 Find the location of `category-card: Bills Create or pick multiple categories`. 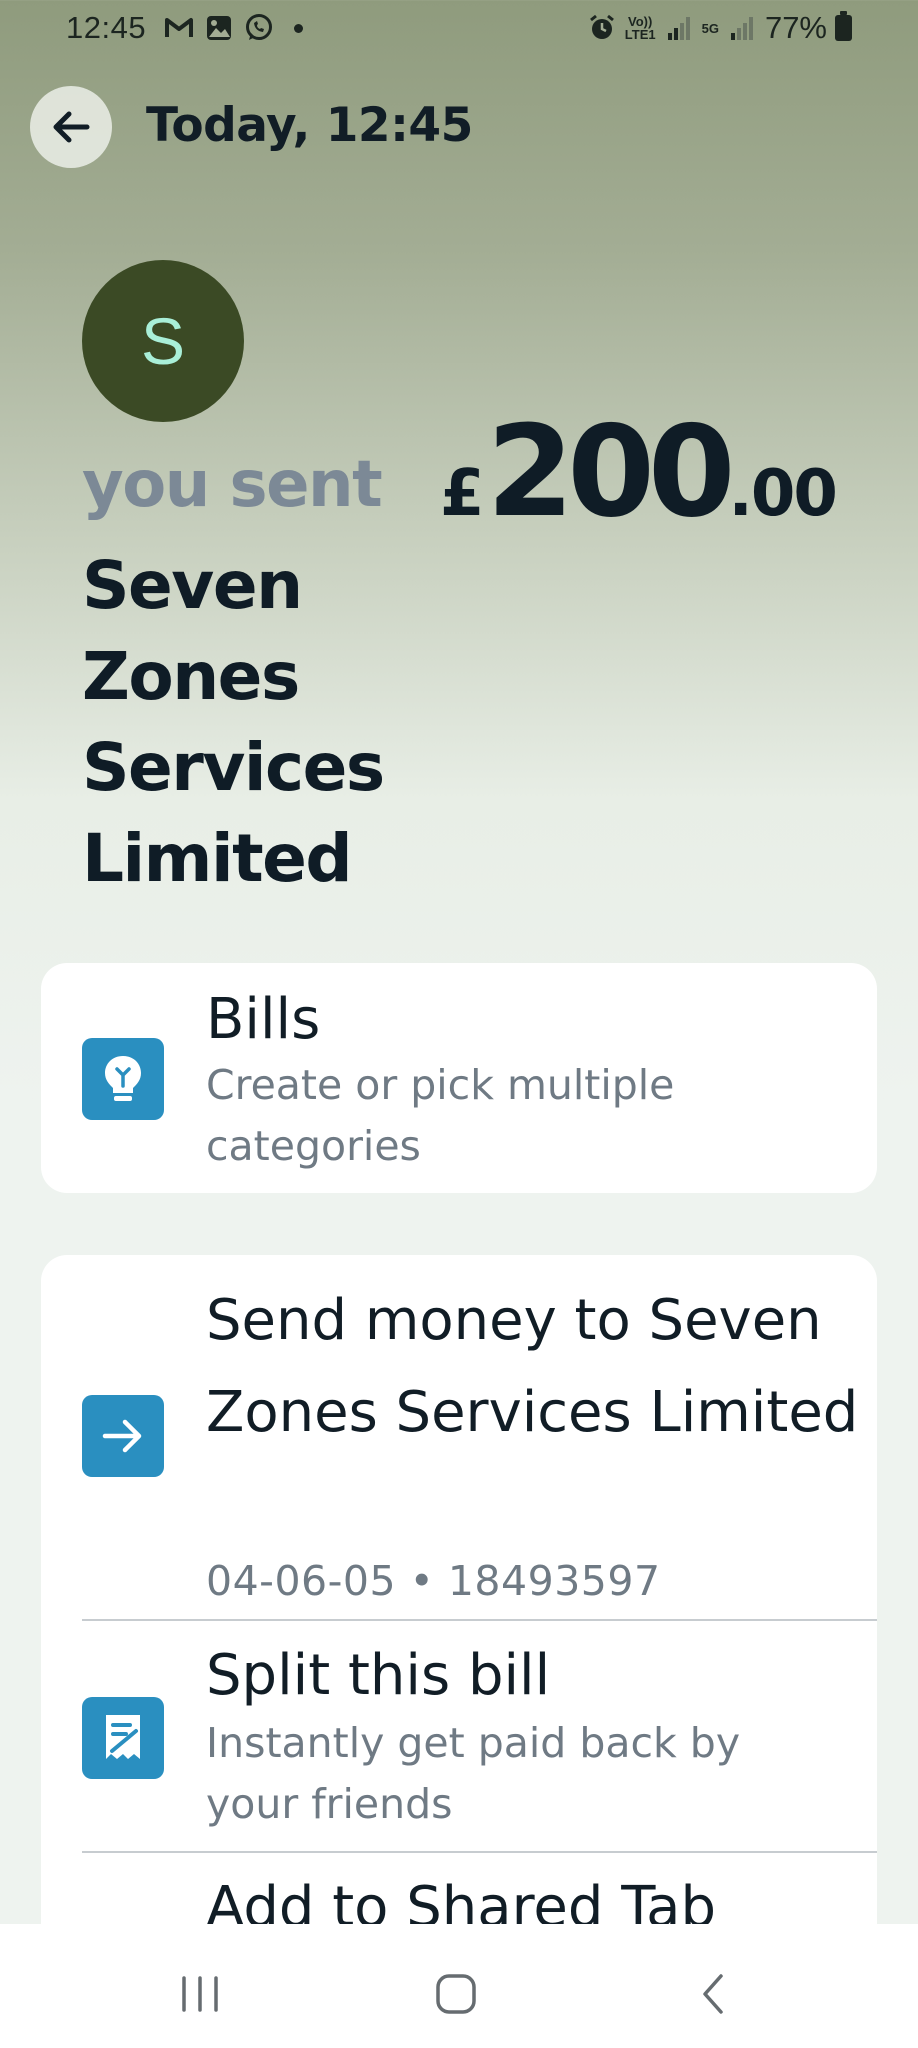

category-card: Bills Create or pick multiple categories is located at coordinates (459, 1078).